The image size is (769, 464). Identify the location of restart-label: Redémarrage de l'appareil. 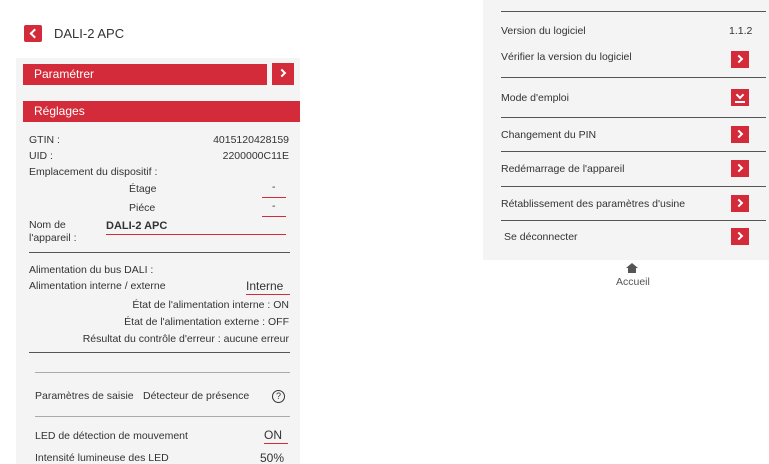
(563, 169).